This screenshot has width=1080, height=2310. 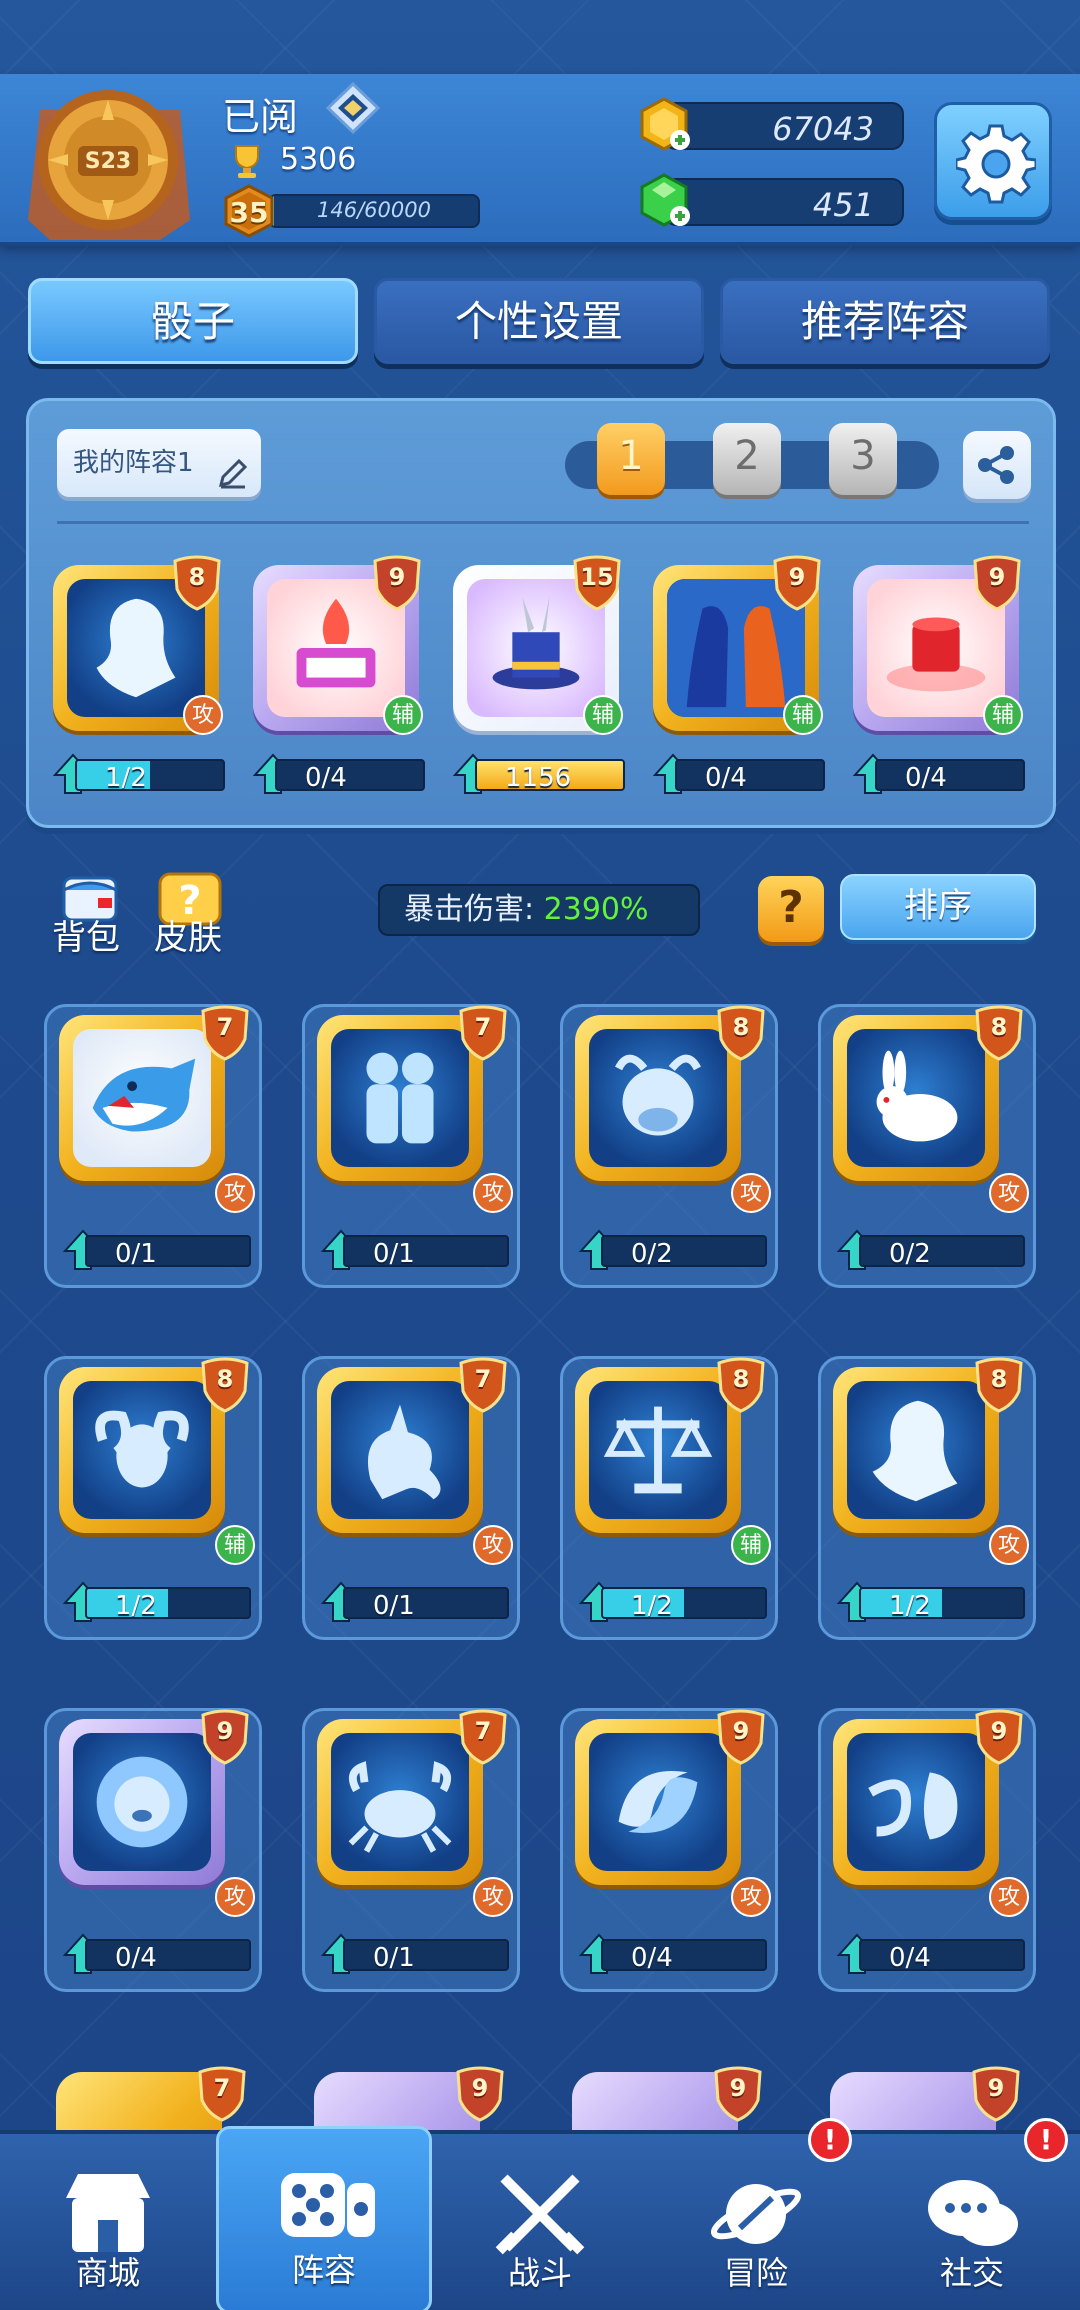 I want to click on collection-libra-dice: 8 辅 1/2, so click(x=669, y=1498).